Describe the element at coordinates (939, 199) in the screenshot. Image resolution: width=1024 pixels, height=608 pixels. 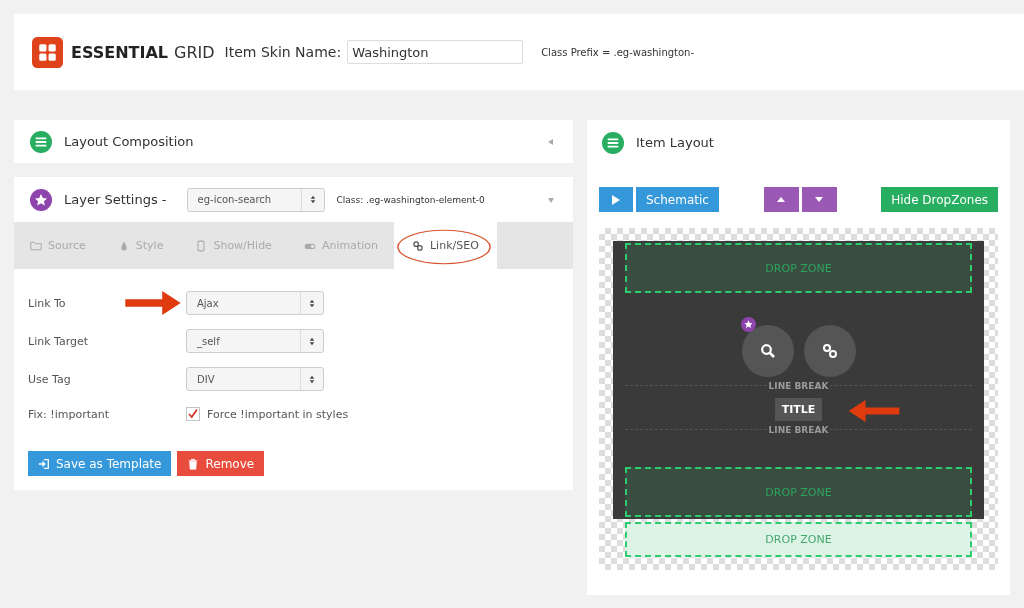
I see `hide-dropzones-button: Hide DropZones` at that location.